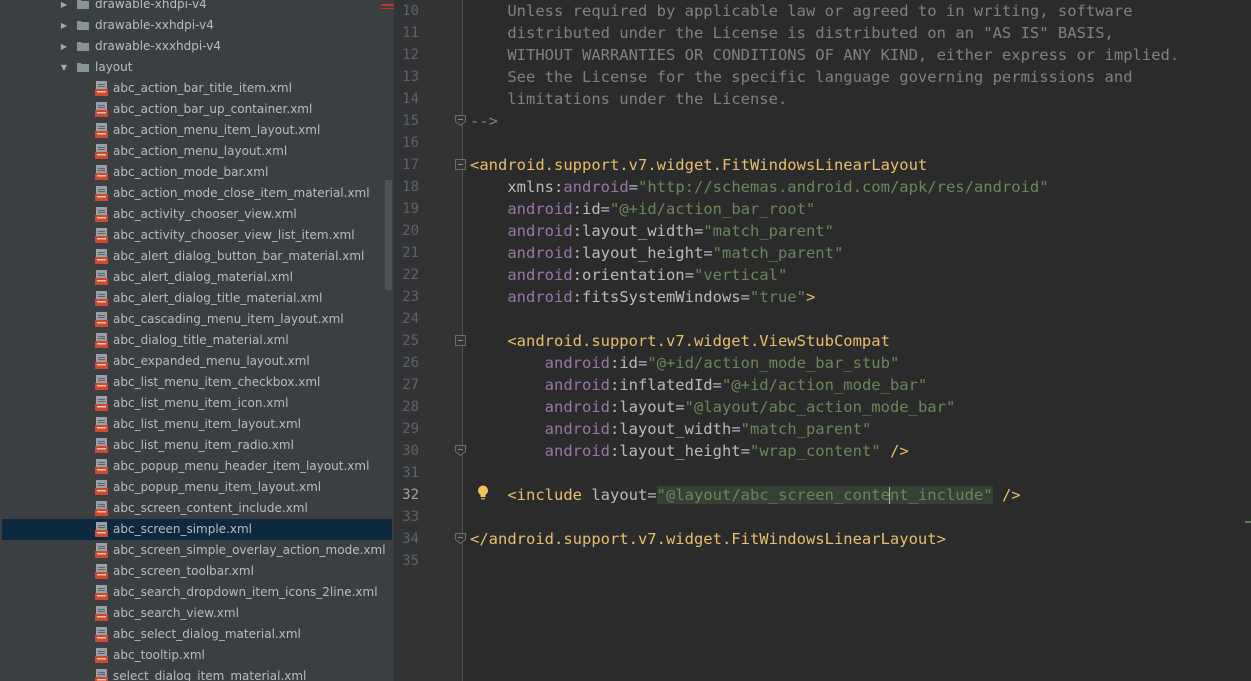  What do you see at coordinates (484, 121) in the screenshot?
I see `code-line: -->` at bounding box center [484, 121].